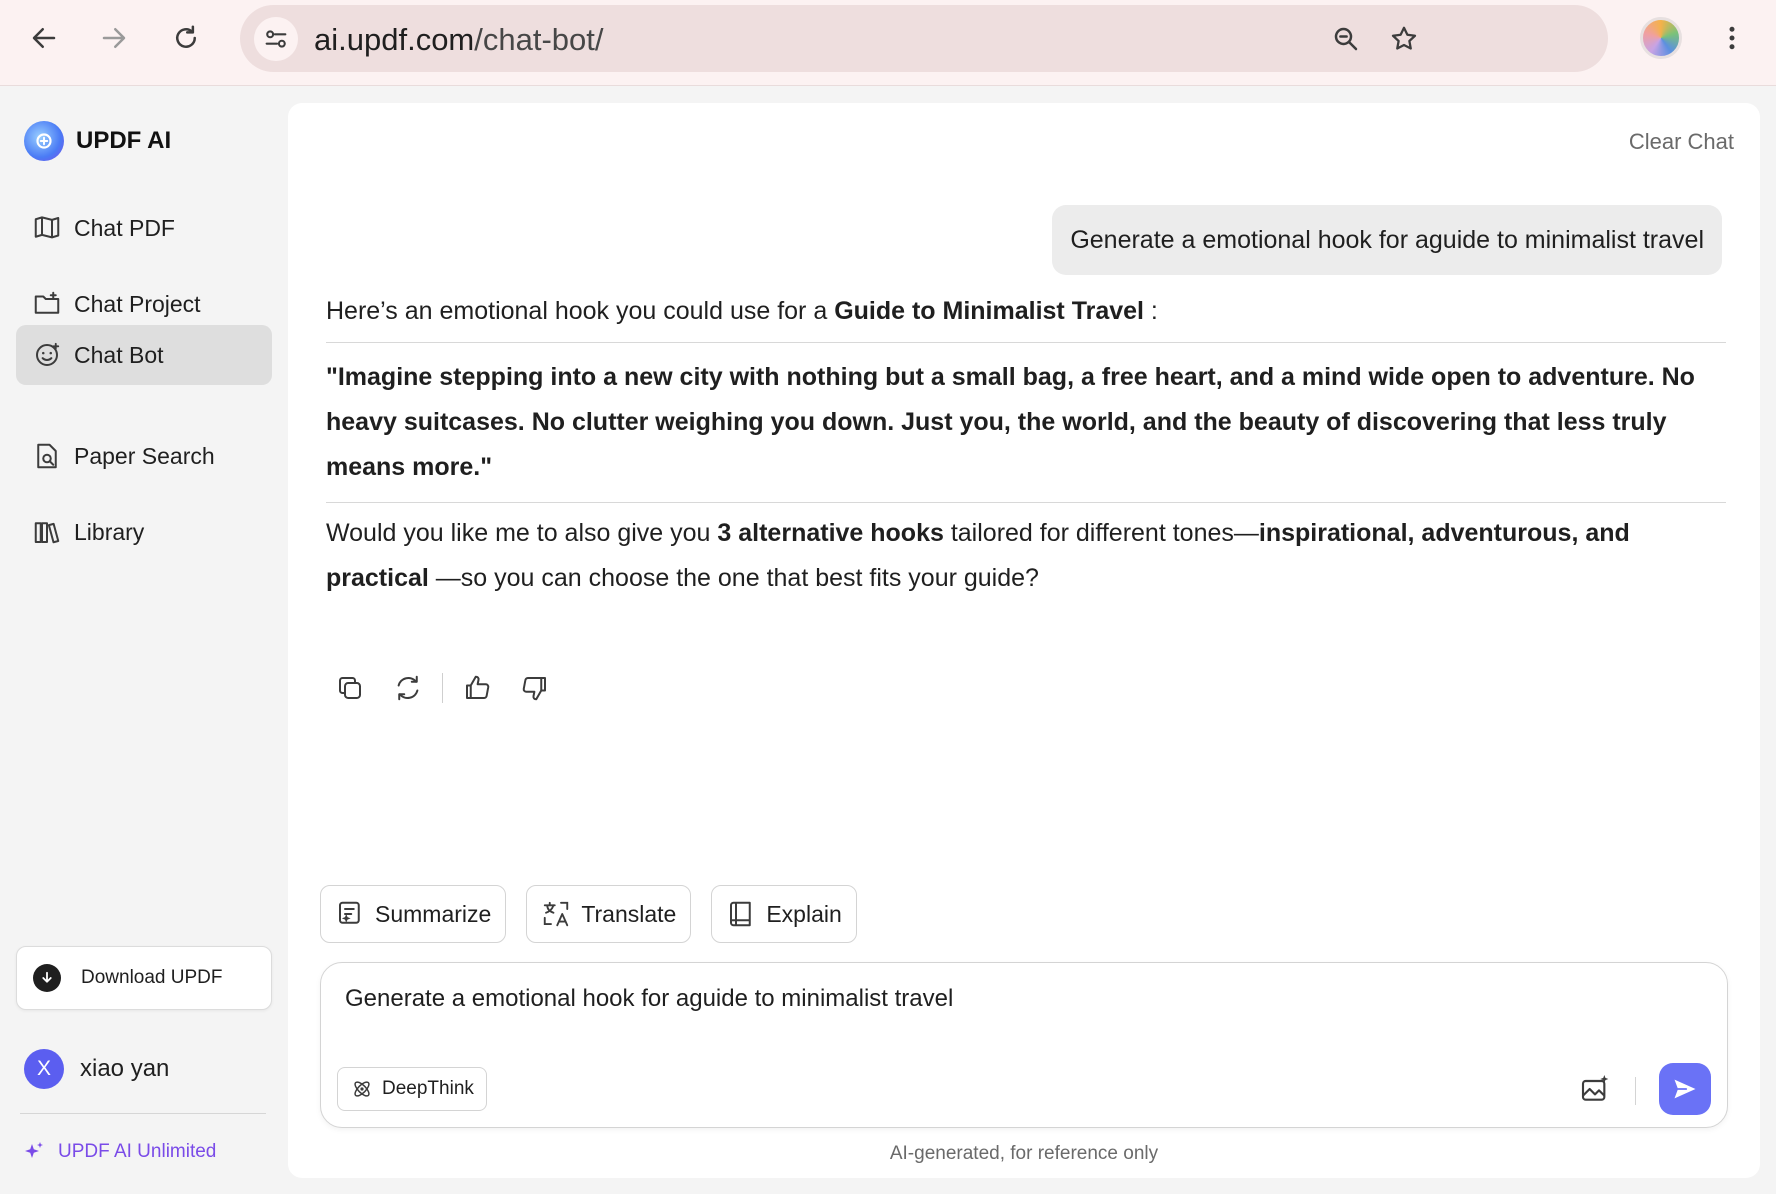 The width and height of the screenshot is (1776, 1194). Describe the element at coordinates (433, 913) in the screenshot. I see `summarize-label: Summarize` at that location.